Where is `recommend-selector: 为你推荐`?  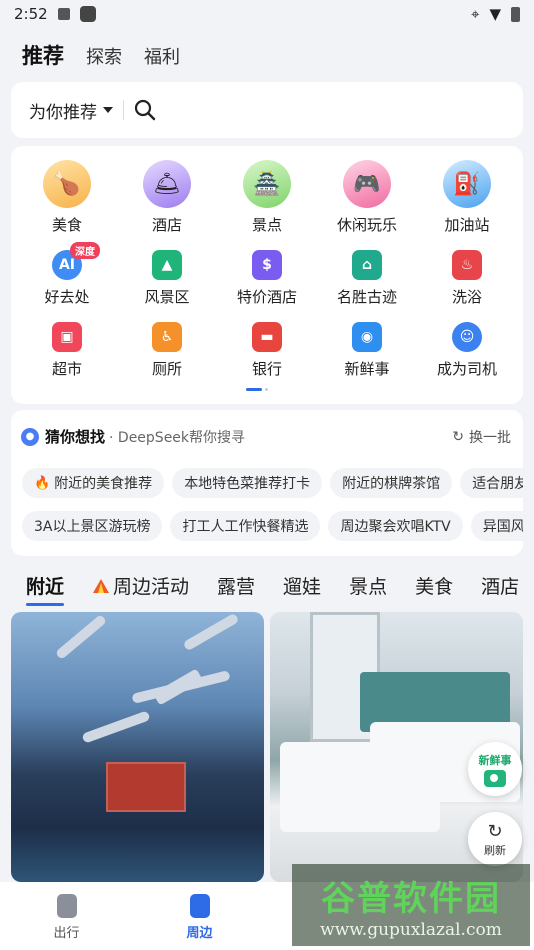
recommend-selector: 为你推荐 is located at coordinates (71, 110).